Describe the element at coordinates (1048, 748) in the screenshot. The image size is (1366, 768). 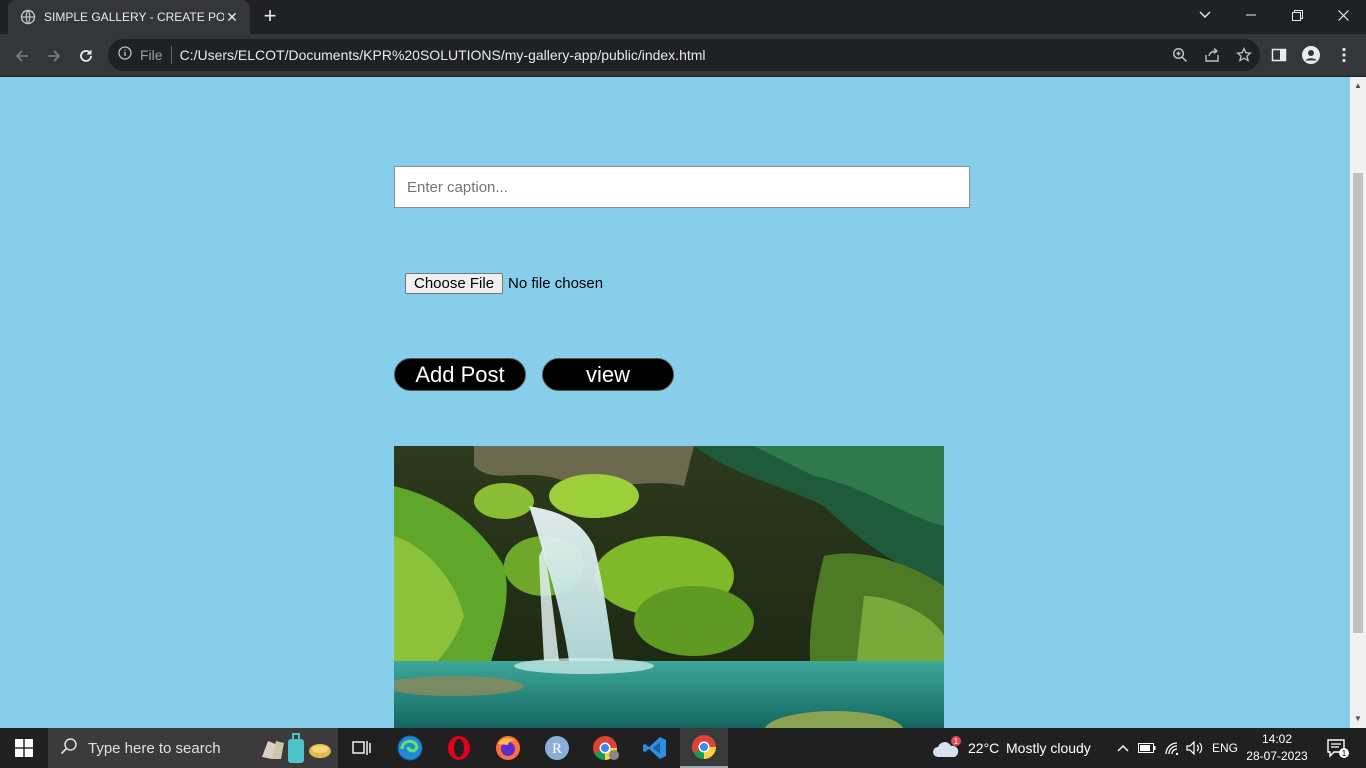
I see `weather-text: Mostly cloudy` at that location.